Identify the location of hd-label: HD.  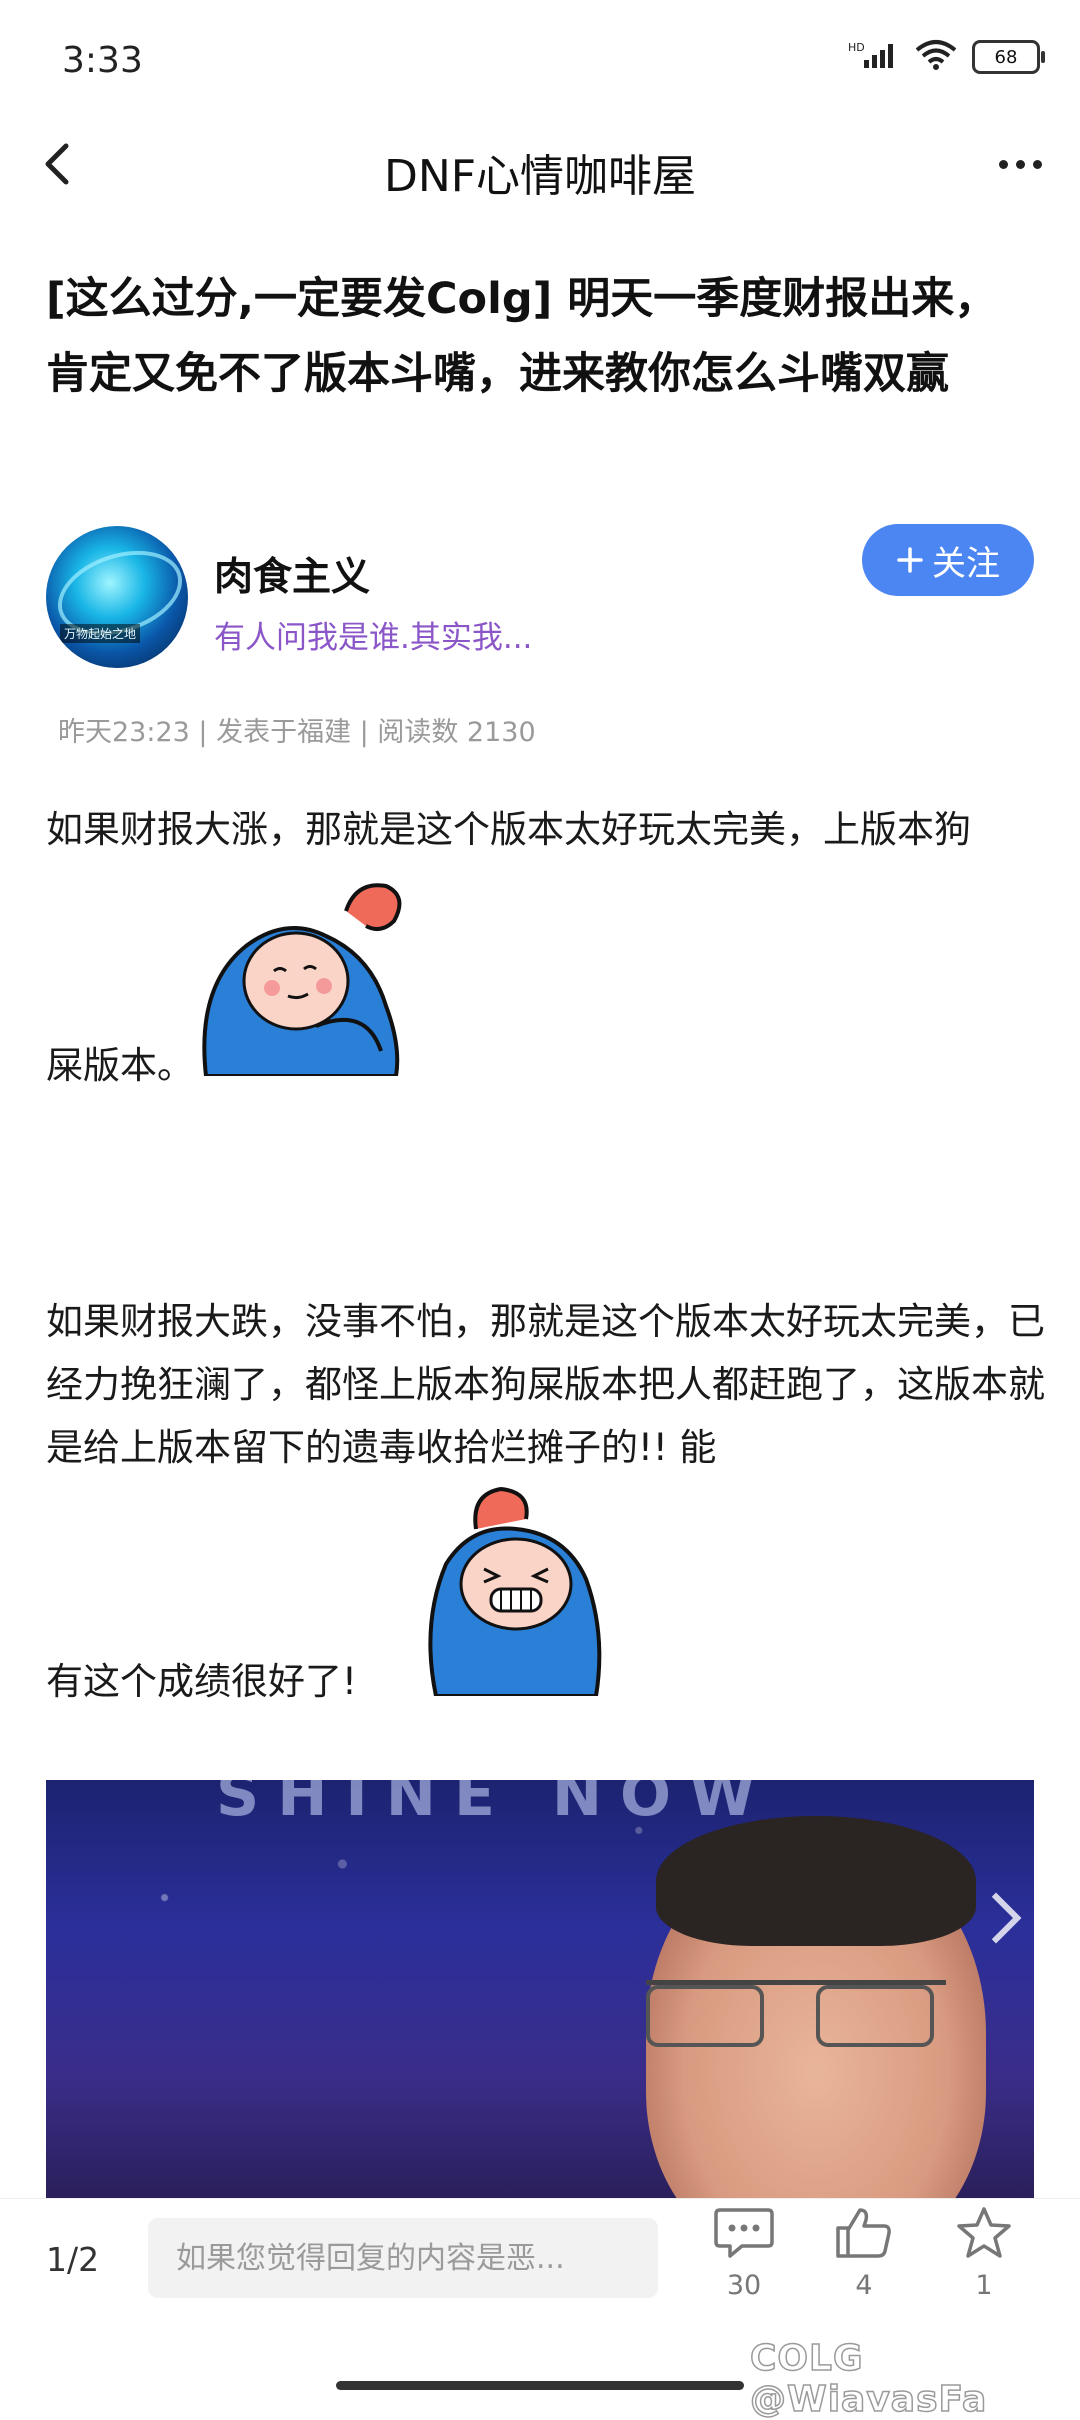
(856, 47).